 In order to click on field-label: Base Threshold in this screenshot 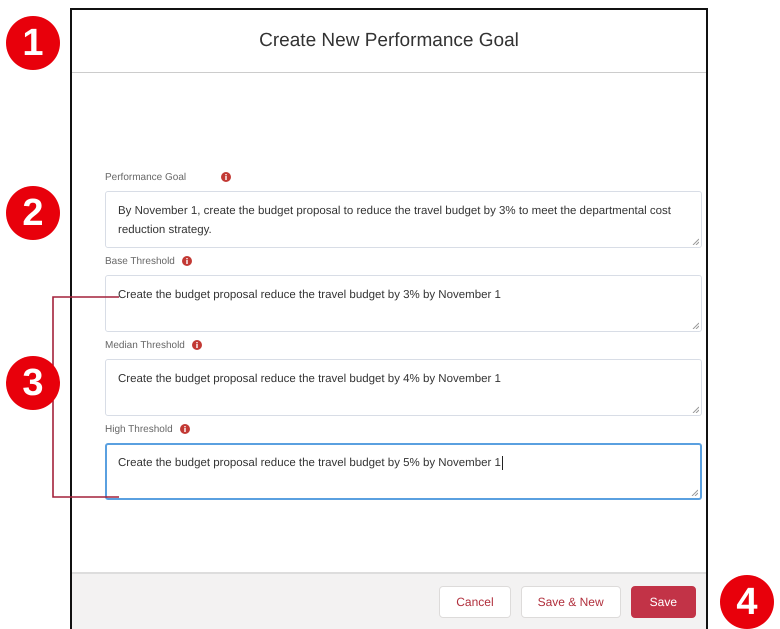, I will do `click(140, 261)`.